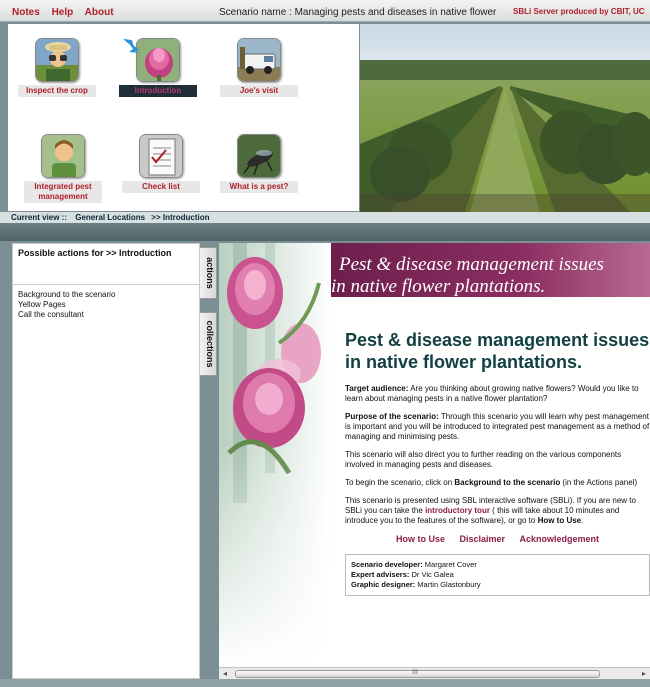 The image size is (650, 687). I want to click on flower-decoration, so click(275, 455).